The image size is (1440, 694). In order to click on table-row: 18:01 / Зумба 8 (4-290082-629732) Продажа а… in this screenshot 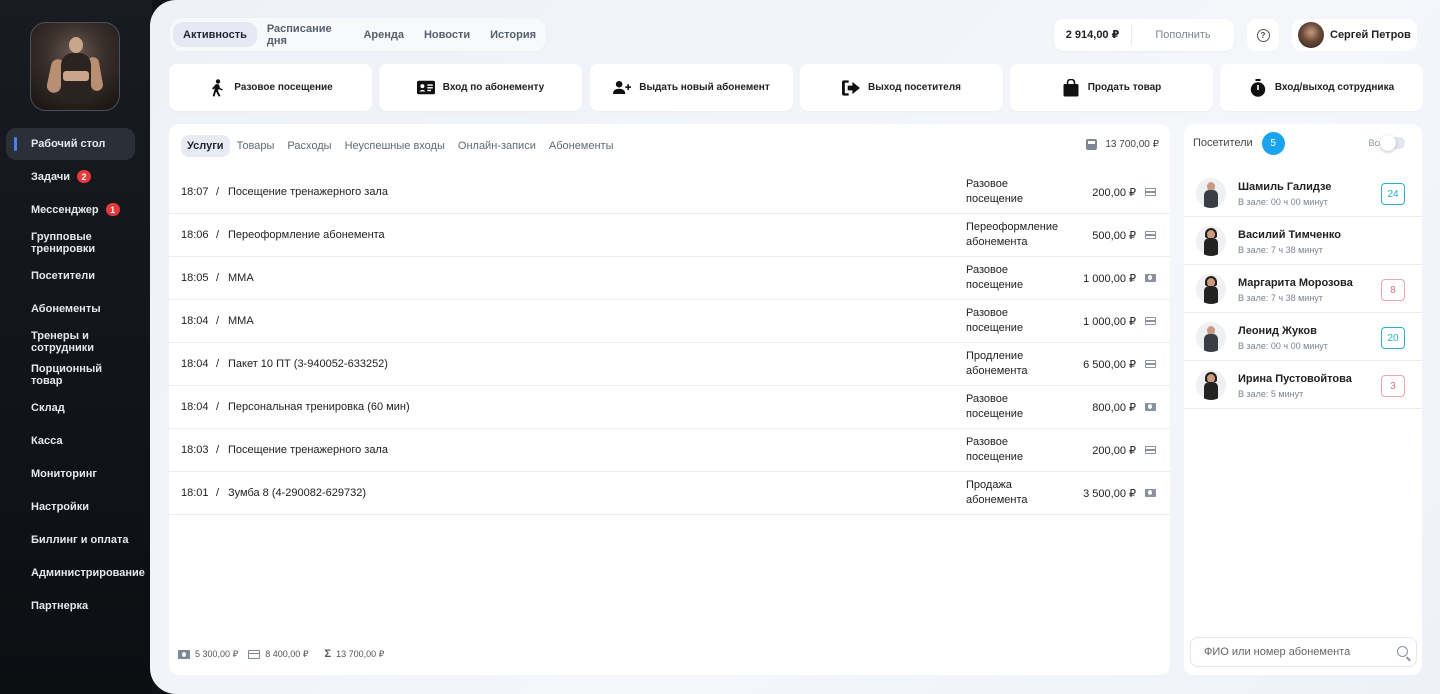, I will do `click(669, 493)`.